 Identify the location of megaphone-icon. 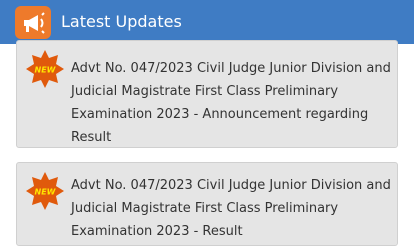
(33, 22).